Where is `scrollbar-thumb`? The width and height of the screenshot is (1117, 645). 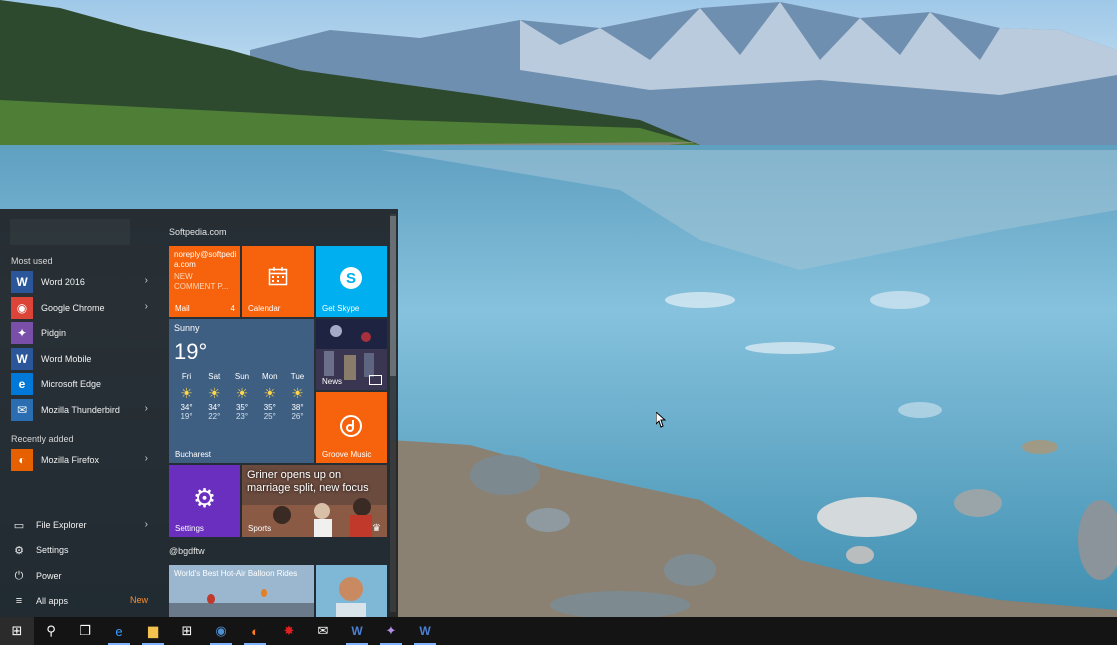 scrollbar-thumb is located at coordinates (393, 296).